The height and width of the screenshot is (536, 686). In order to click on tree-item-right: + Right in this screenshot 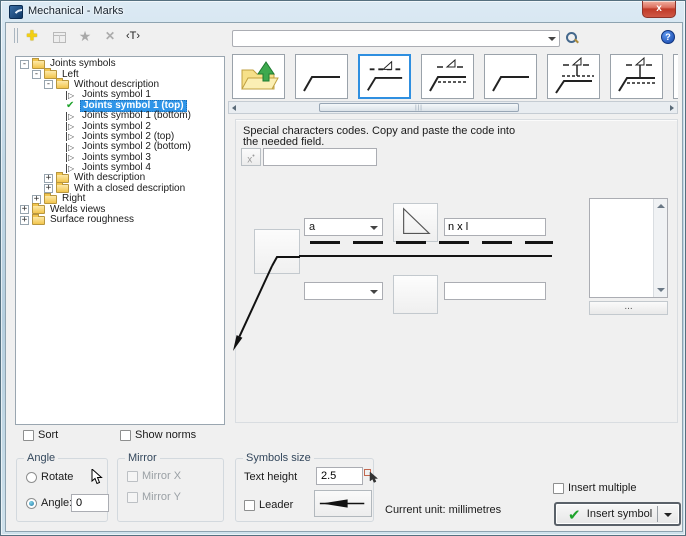, I will do `click(120, 198)`.